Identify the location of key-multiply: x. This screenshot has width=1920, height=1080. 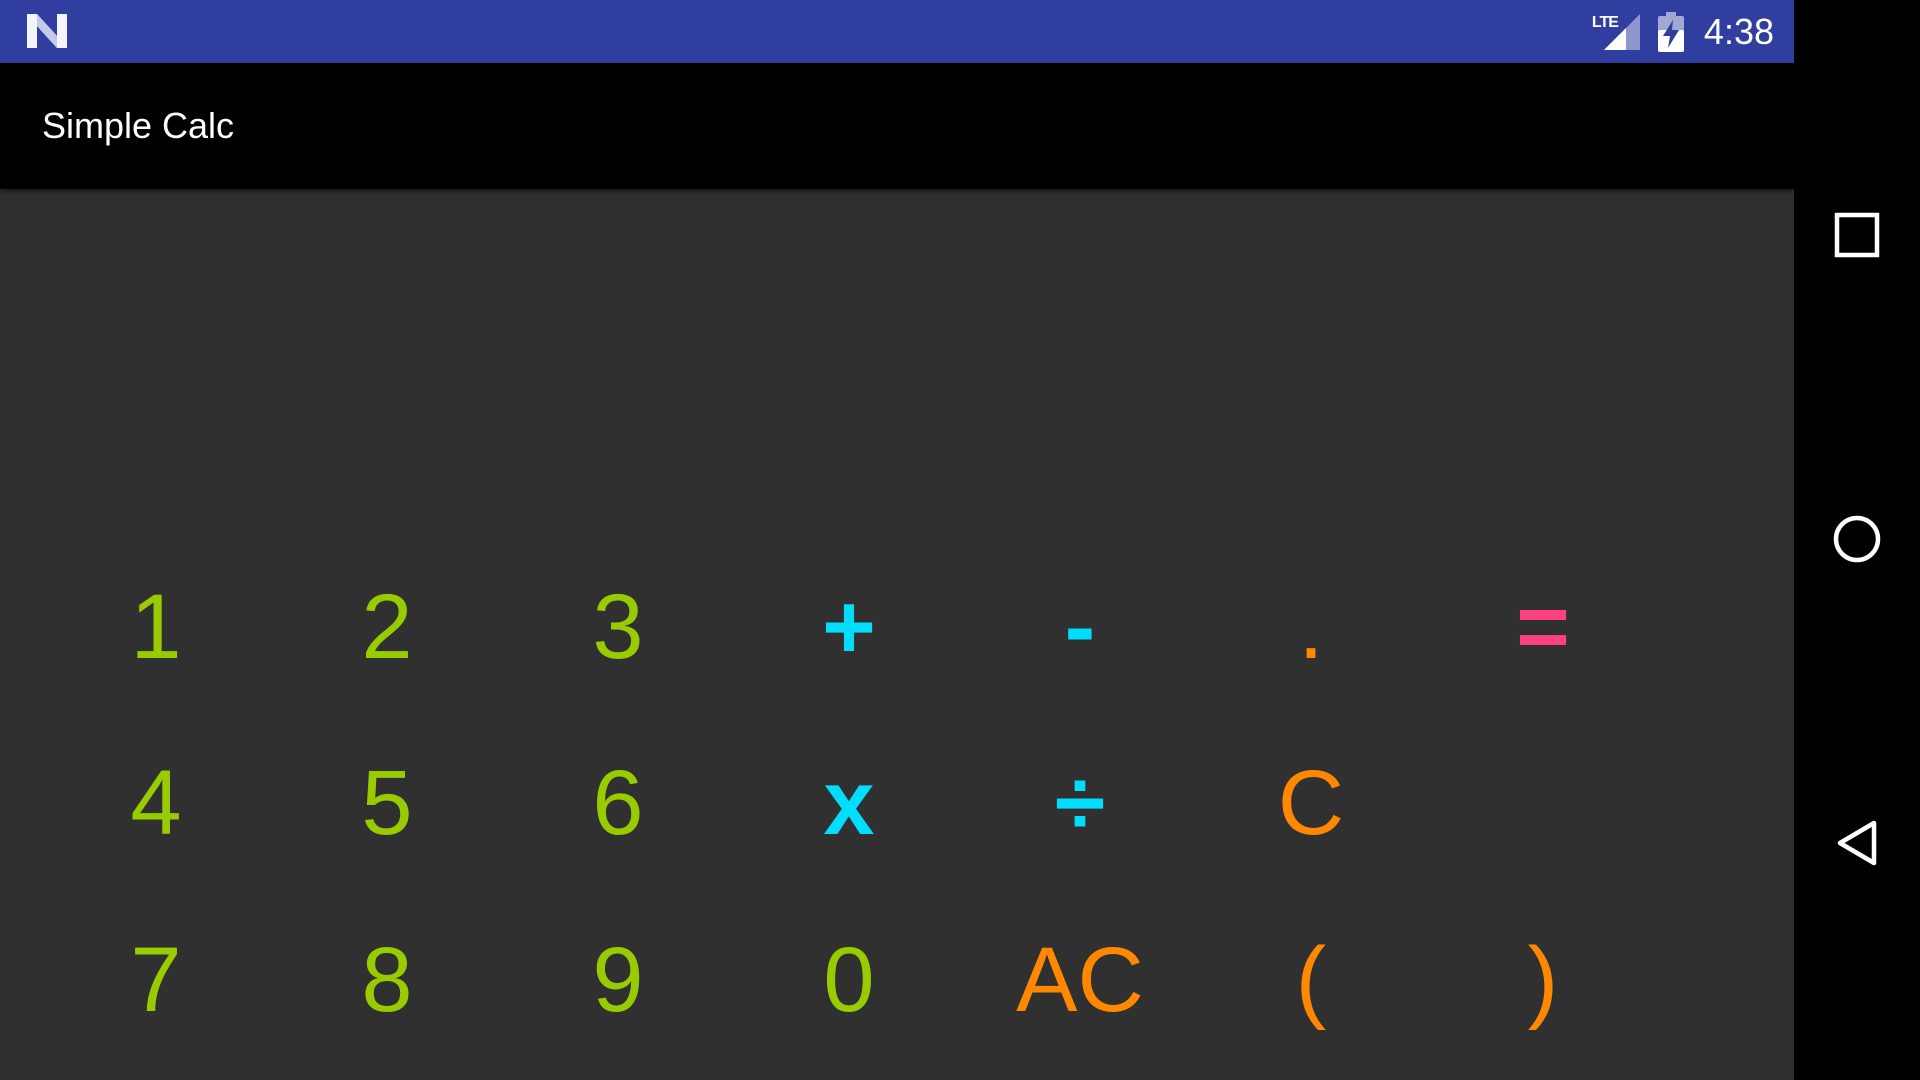
(849, 803).